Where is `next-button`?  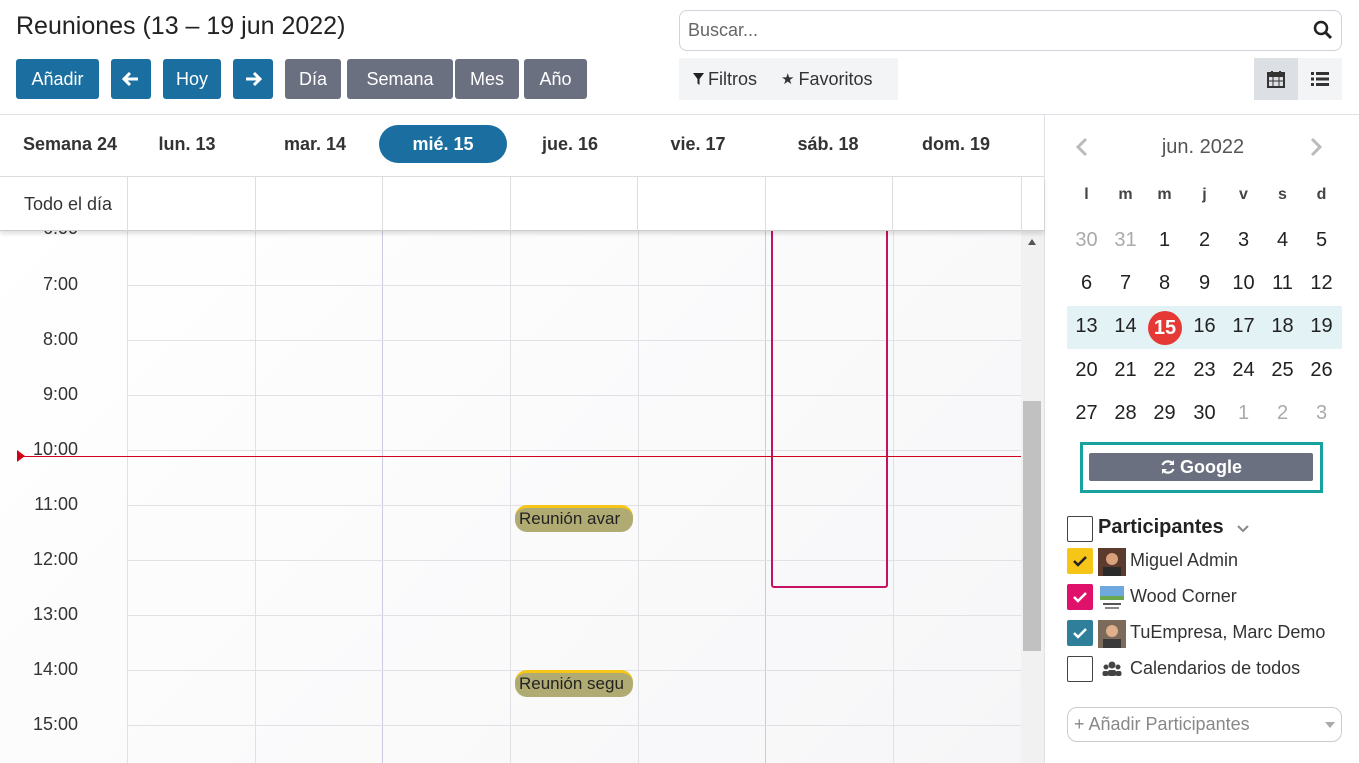
next-button is located at coordinates (253, 79).